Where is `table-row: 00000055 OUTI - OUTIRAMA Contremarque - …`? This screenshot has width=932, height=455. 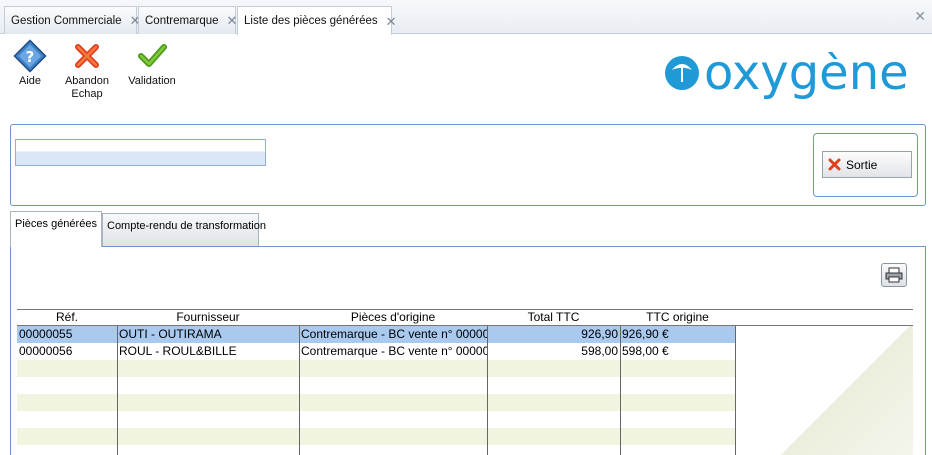
table-row: 00000055 OUTI - OUTIRAMA Contremarque - … is located at coordinates (376, 334).